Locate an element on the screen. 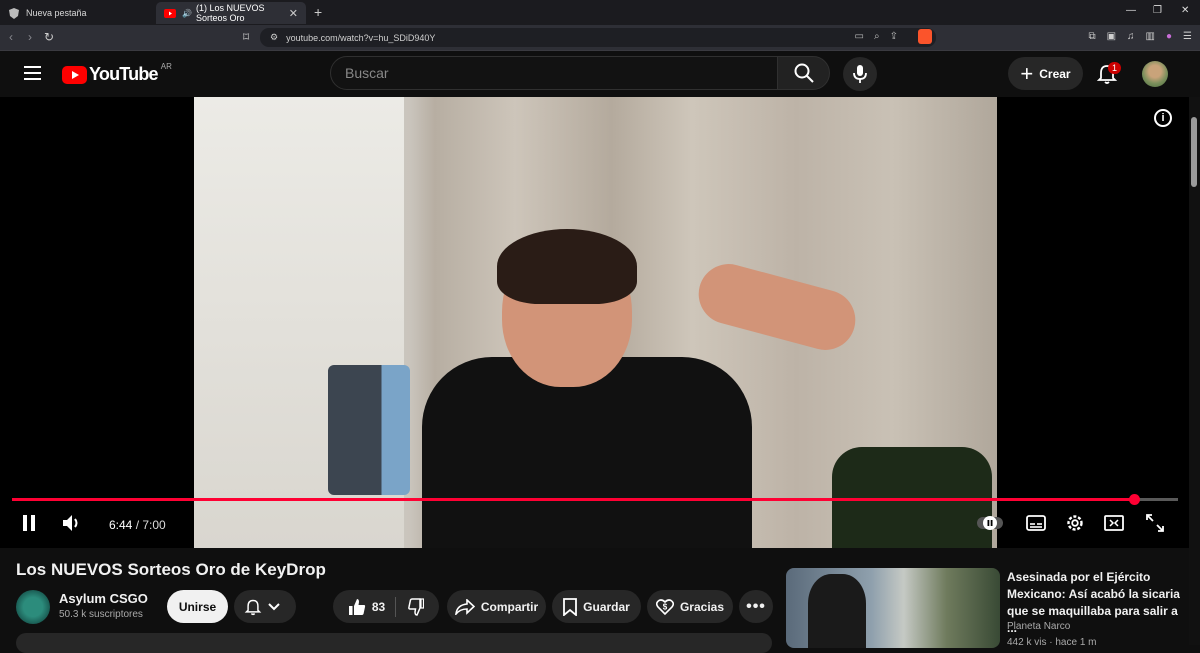 The width and height of the screenshot is (1200, 653). bookmark-icon: ⌑ is located at coordinates (246, 37).